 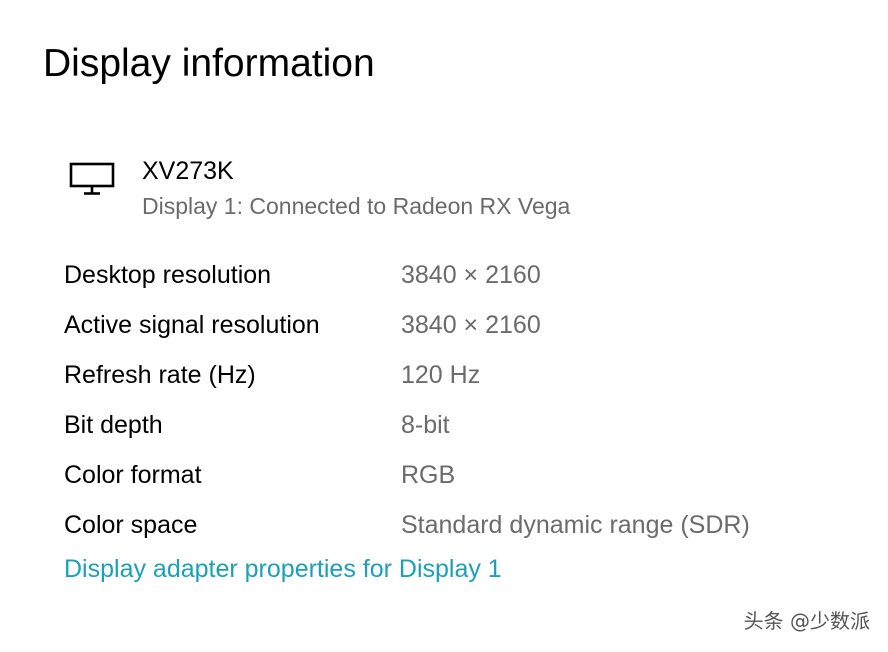 What do you see at coordinates (168, 274) in the screenshot?
I see `info-label: Desktop resolution` at bounding box center [168, 274].